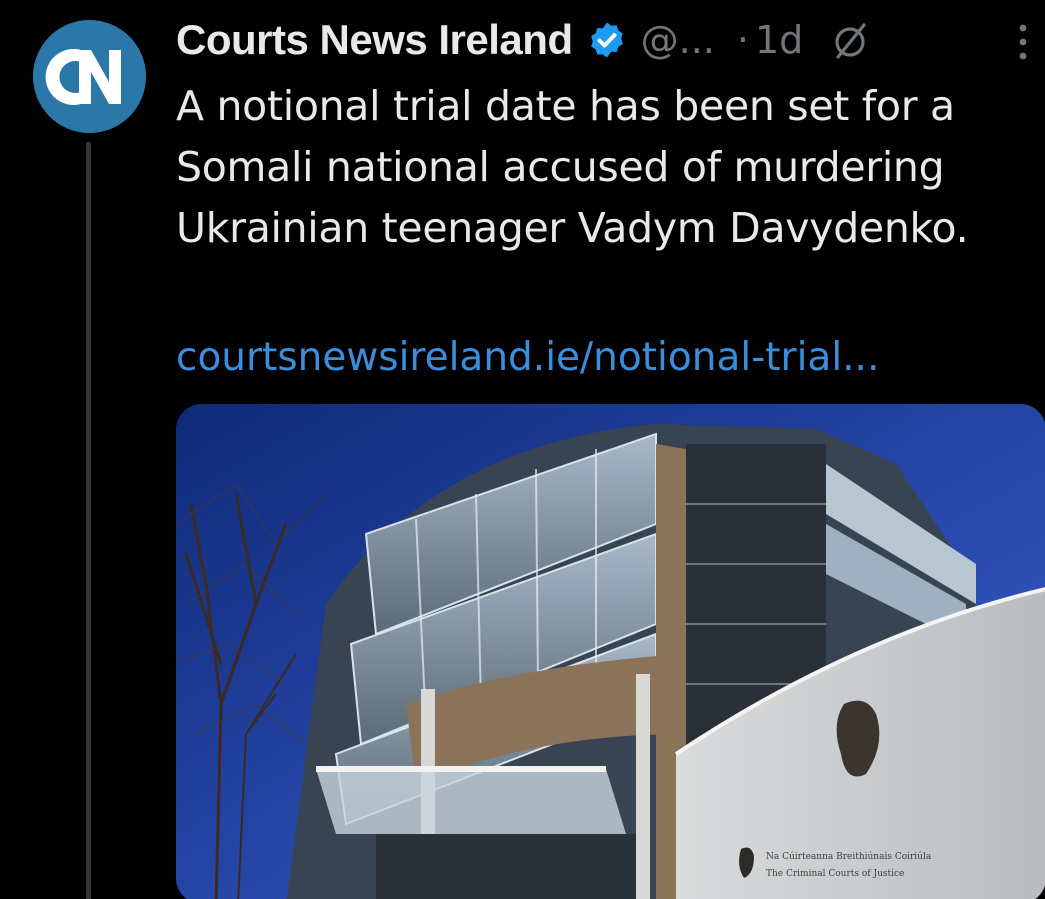 The image size is (1045, 899). I want to click on more-vertical-icon, so click(1023, 42).